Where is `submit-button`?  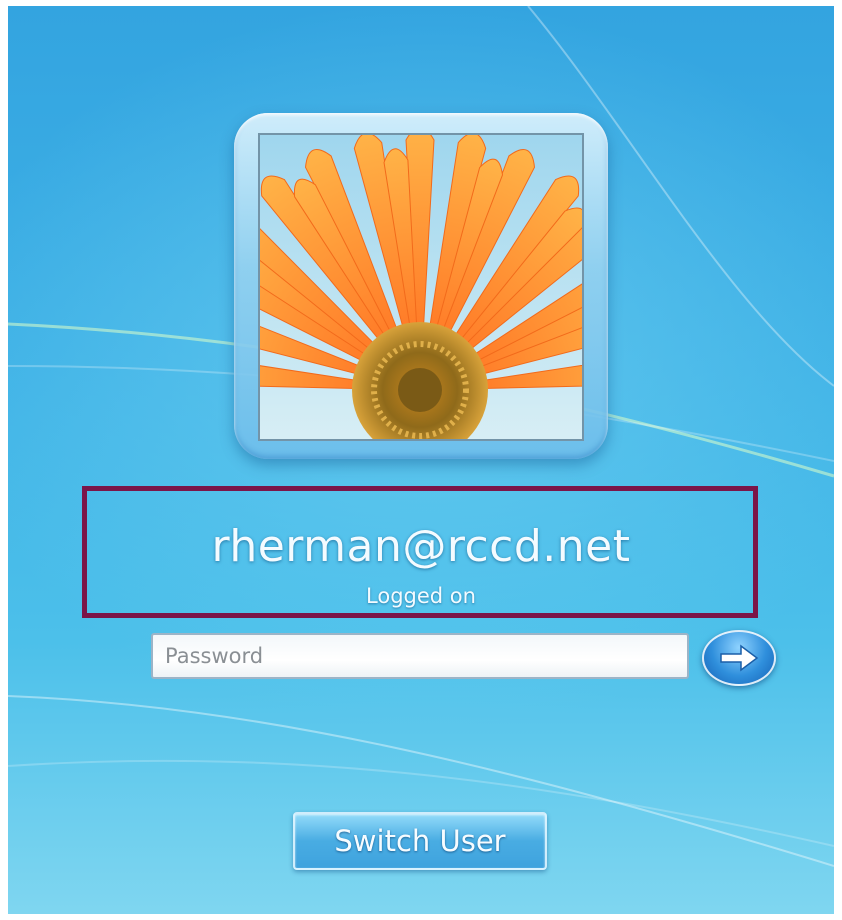
submit-button is located at coordinates (739, 658).